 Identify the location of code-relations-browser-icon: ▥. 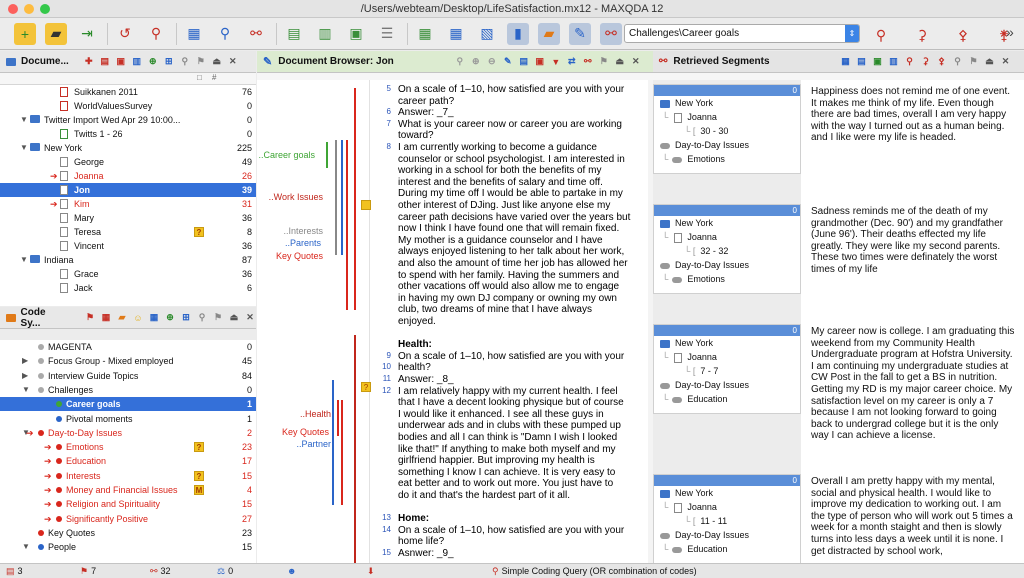
(325, 34).